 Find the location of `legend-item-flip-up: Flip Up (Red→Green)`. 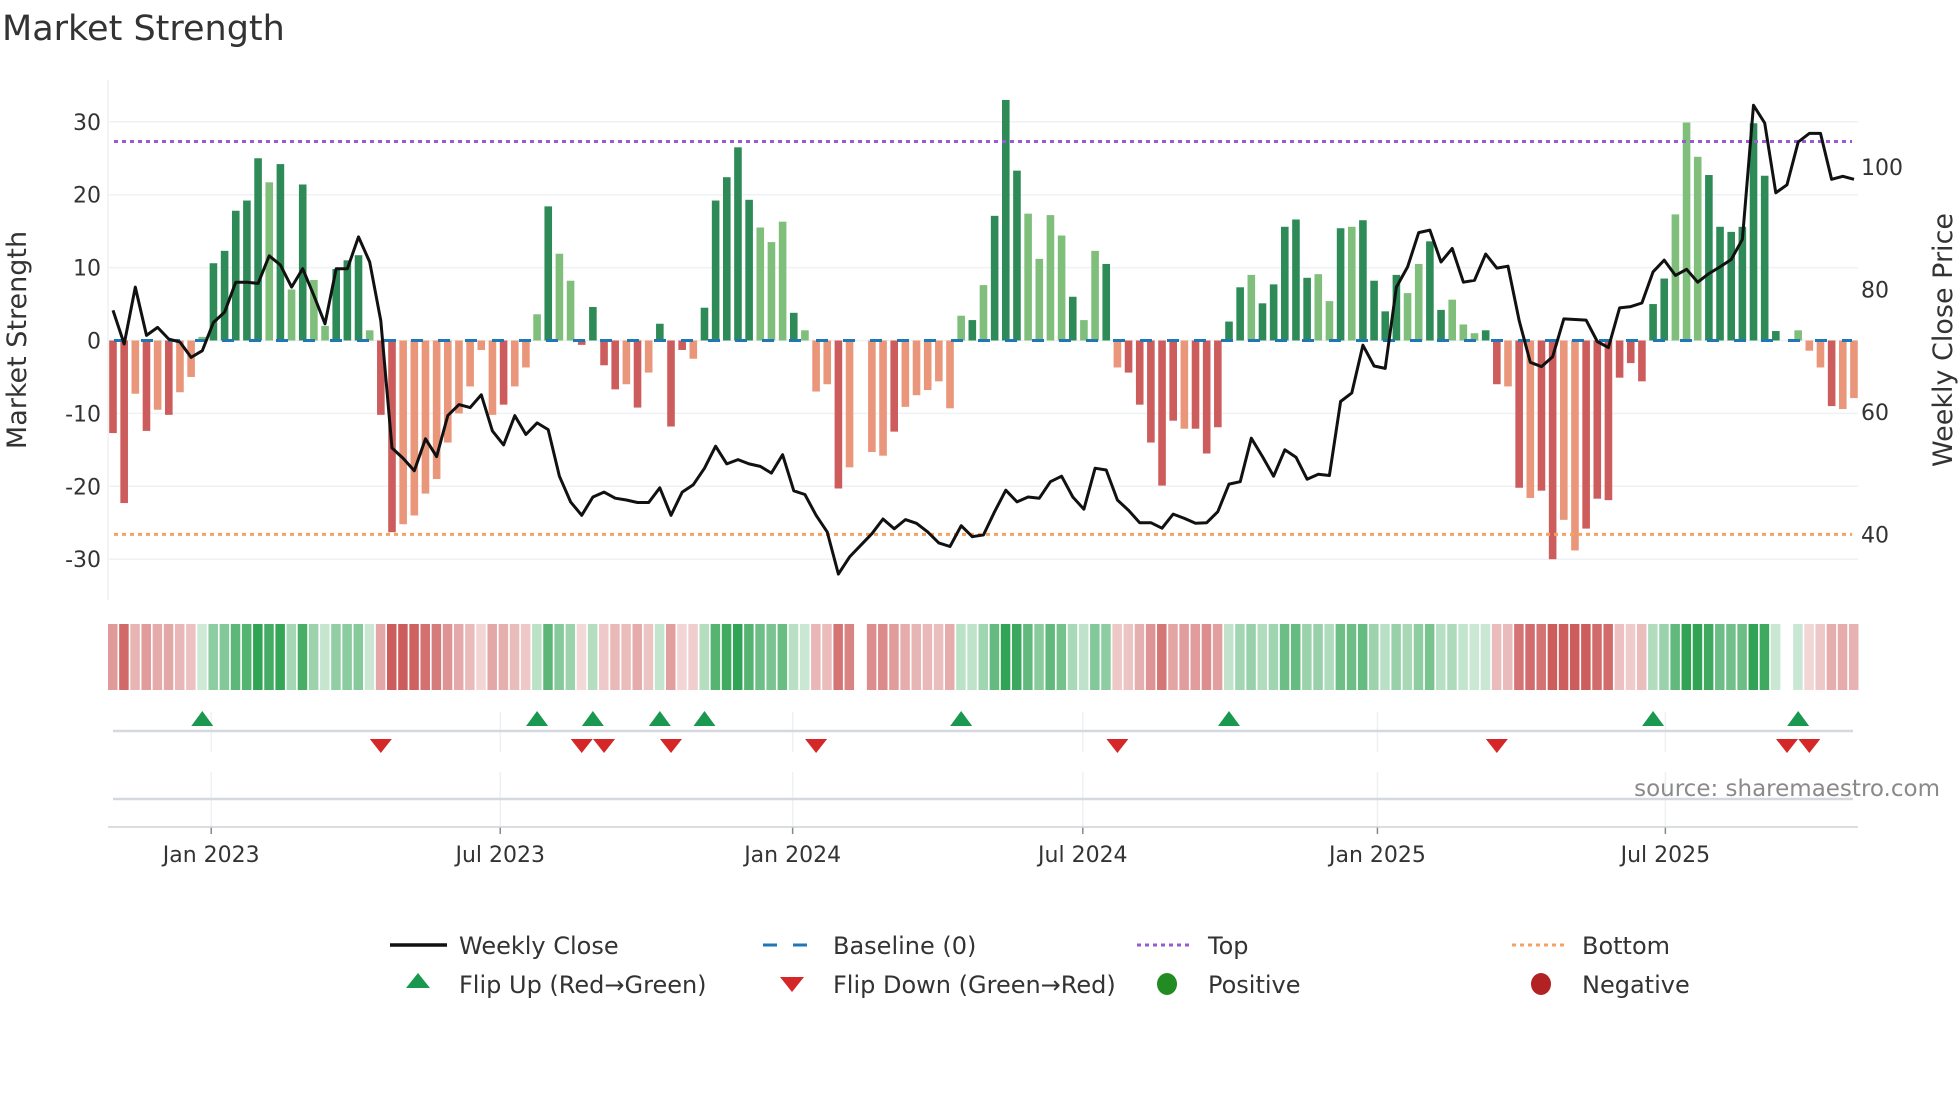

legend-item-flip-up: Flip Up (Red→Green) is located at coordinates (556, 985).